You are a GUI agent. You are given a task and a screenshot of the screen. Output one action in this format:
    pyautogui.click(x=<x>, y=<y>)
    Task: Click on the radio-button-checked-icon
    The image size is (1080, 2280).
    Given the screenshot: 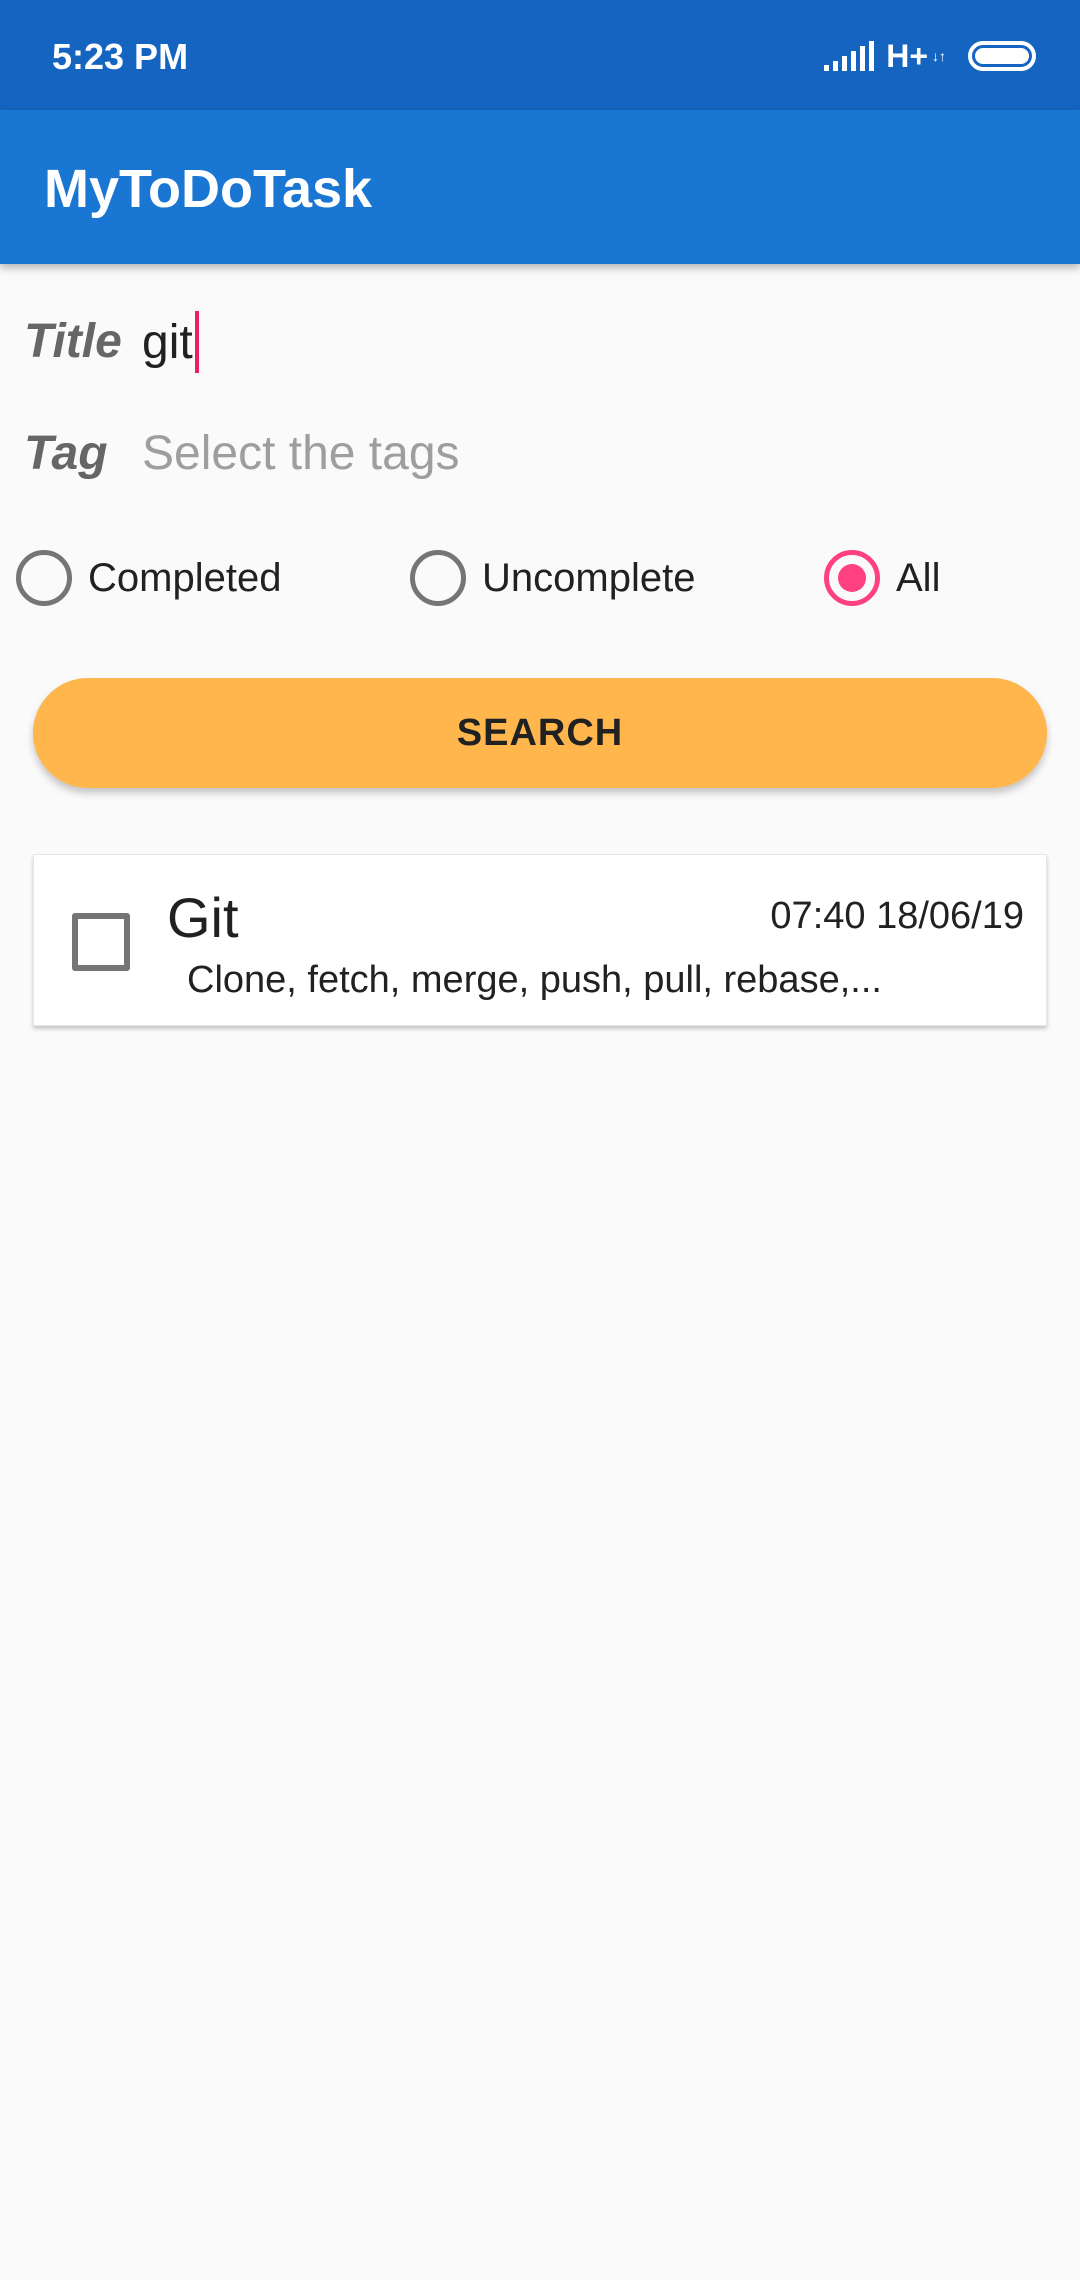 What is the action you would take?
    pyautogui.click(x=852, y=578)
    